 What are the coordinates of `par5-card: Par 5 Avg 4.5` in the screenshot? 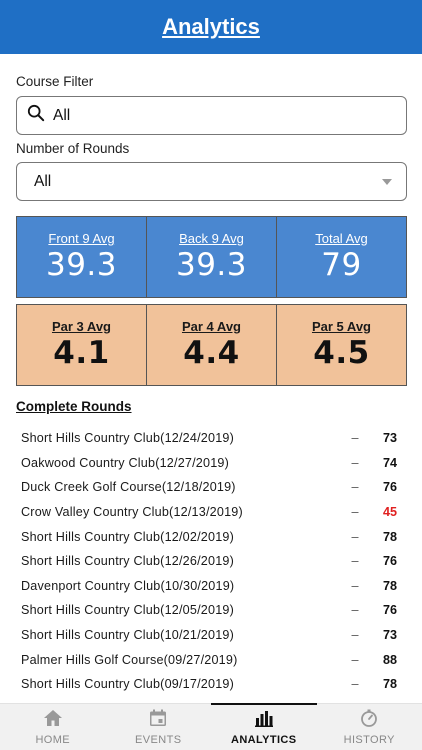 It's located at (342, 345).